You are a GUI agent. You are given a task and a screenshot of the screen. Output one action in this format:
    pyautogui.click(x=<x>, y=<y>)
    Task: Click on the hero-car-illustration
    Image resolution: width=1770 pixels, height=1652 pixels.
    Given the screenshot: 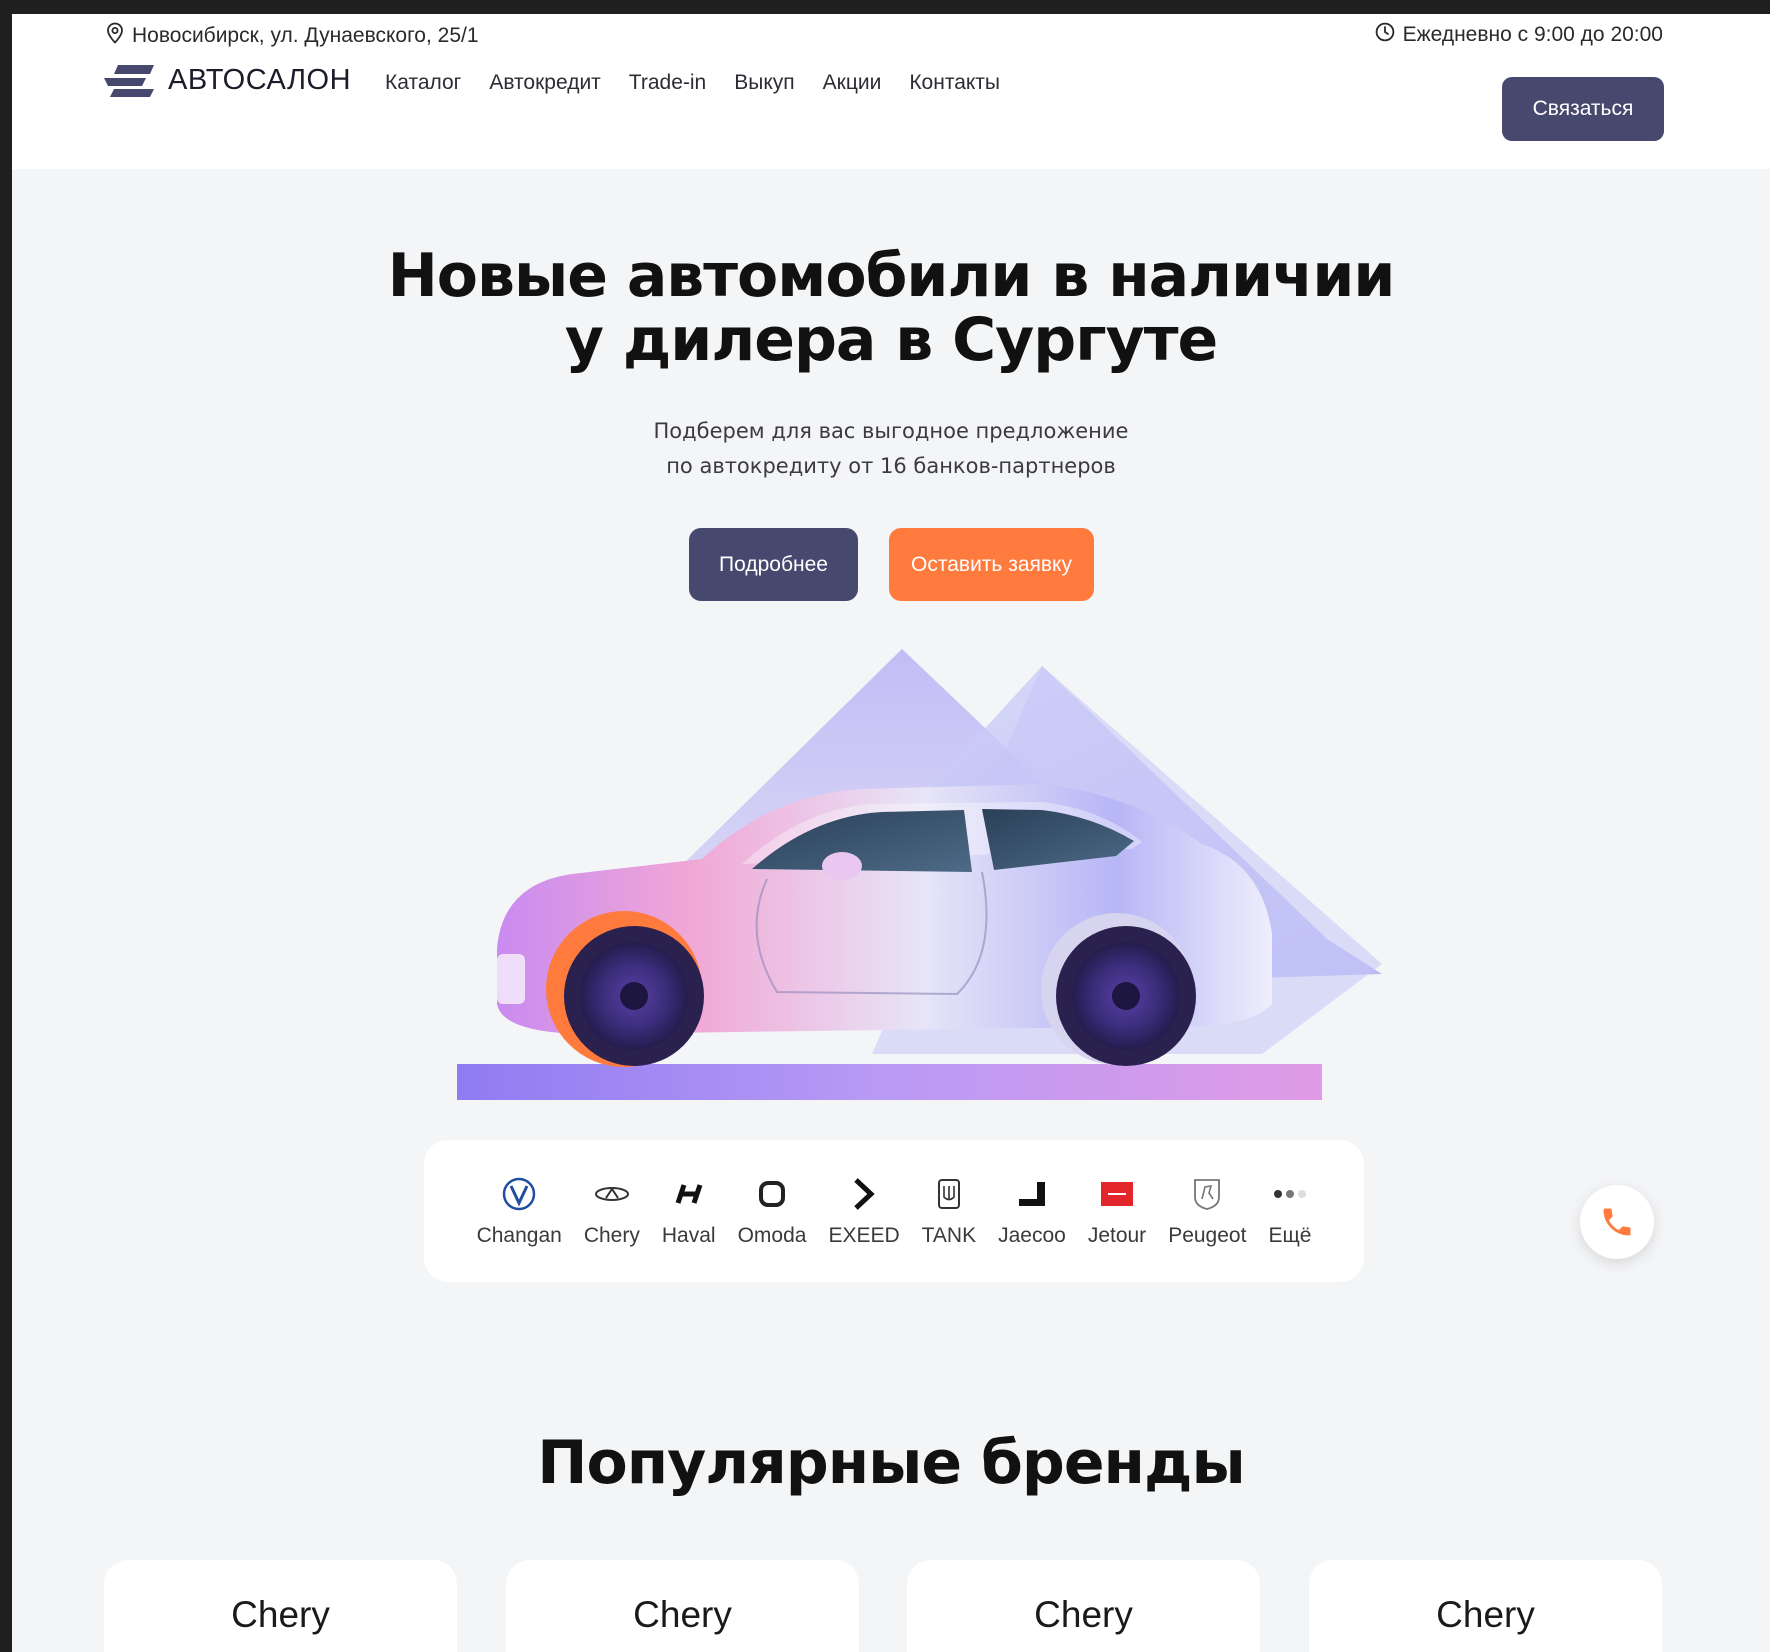 What is the action you would take?
    pyautogui.click(x=919, y=874)
    